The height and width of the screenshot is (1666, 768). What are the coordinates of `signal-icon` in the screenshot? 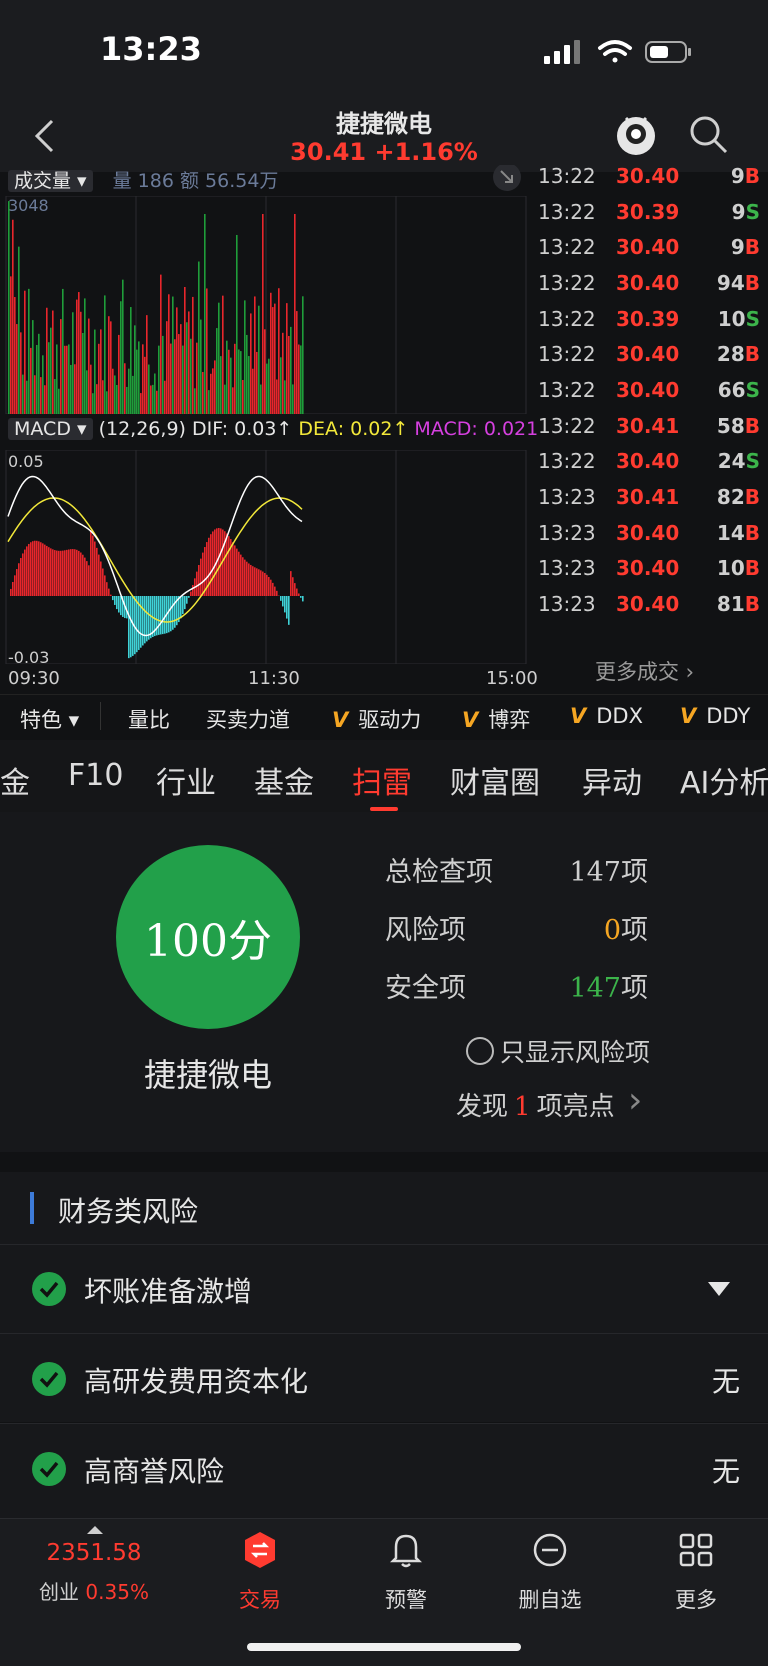 It's located at (562, 52).